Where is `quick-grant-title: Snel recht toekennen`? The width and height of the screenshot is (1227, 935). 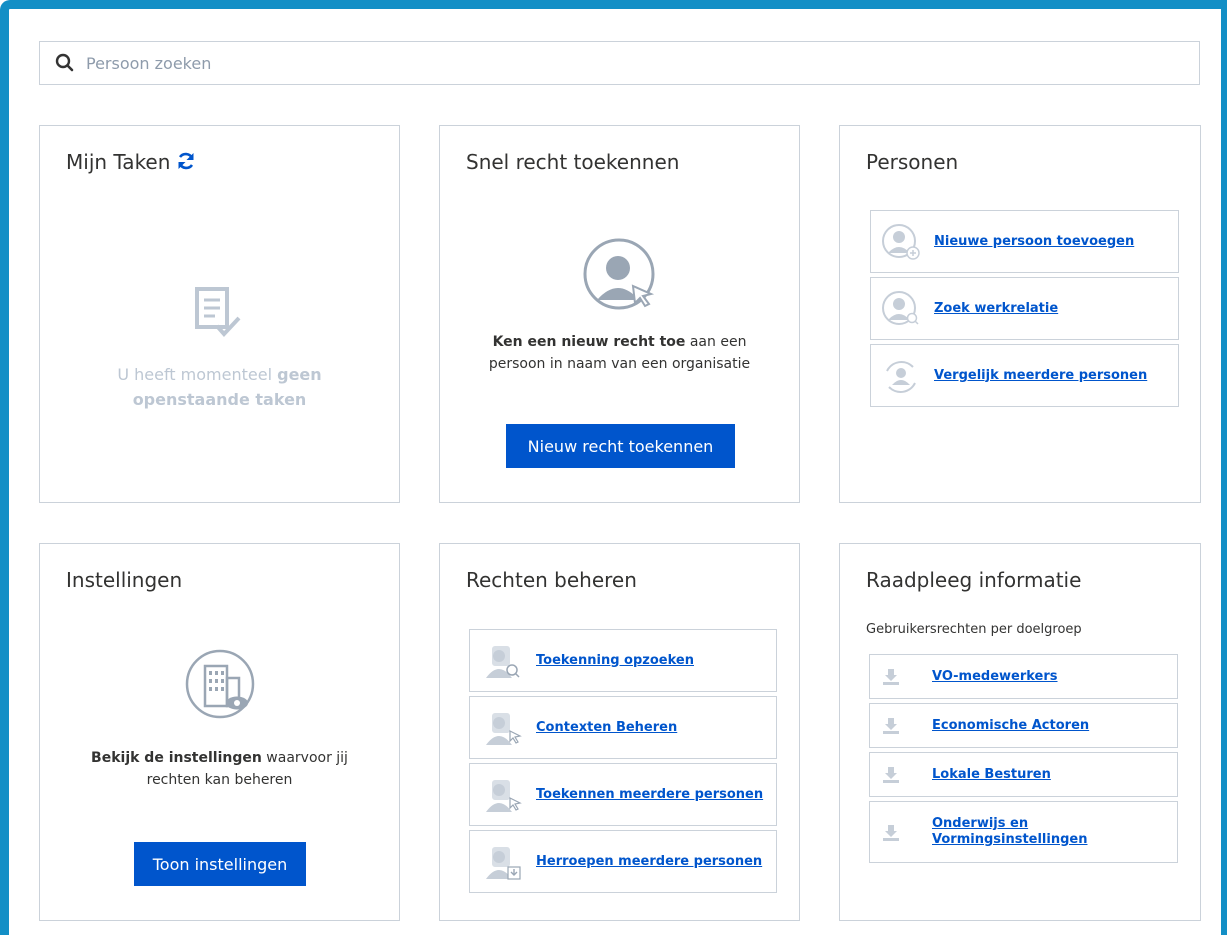
quick-grant-title: Snel recht toekennen is located at coordinates (573, 162).